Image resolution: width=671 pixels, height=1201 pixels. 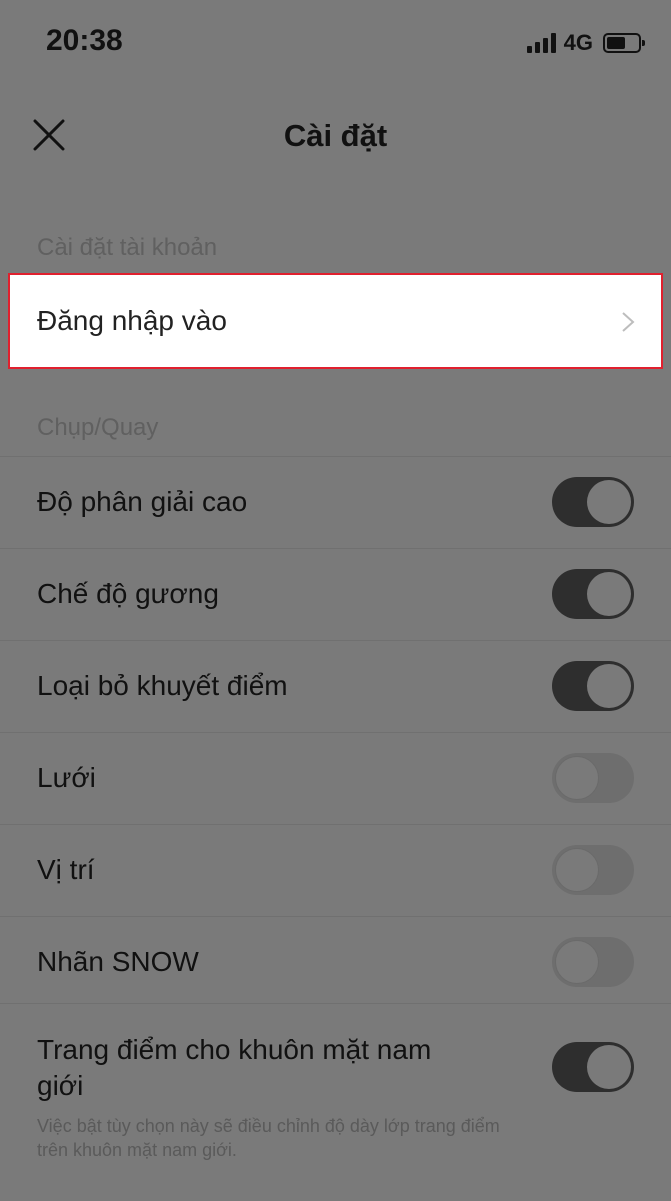 What do you see at coordinates (132, 320) in the screenshot?
I see `login-label: Đăng nhập vào` at bounding box center [132, 320].